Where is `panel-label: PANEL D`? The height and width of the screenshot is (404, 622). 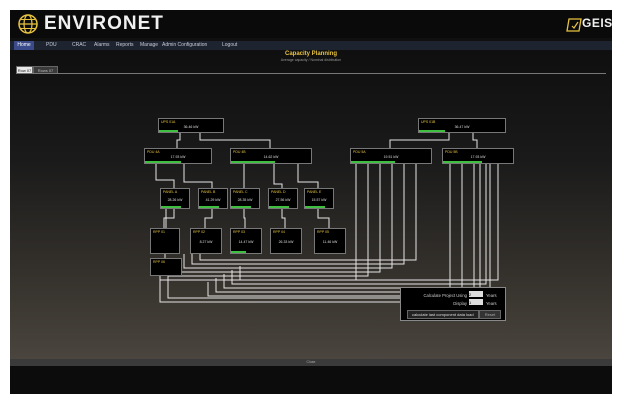 panel-label: PANEL D is located at coordinates (278, 192).